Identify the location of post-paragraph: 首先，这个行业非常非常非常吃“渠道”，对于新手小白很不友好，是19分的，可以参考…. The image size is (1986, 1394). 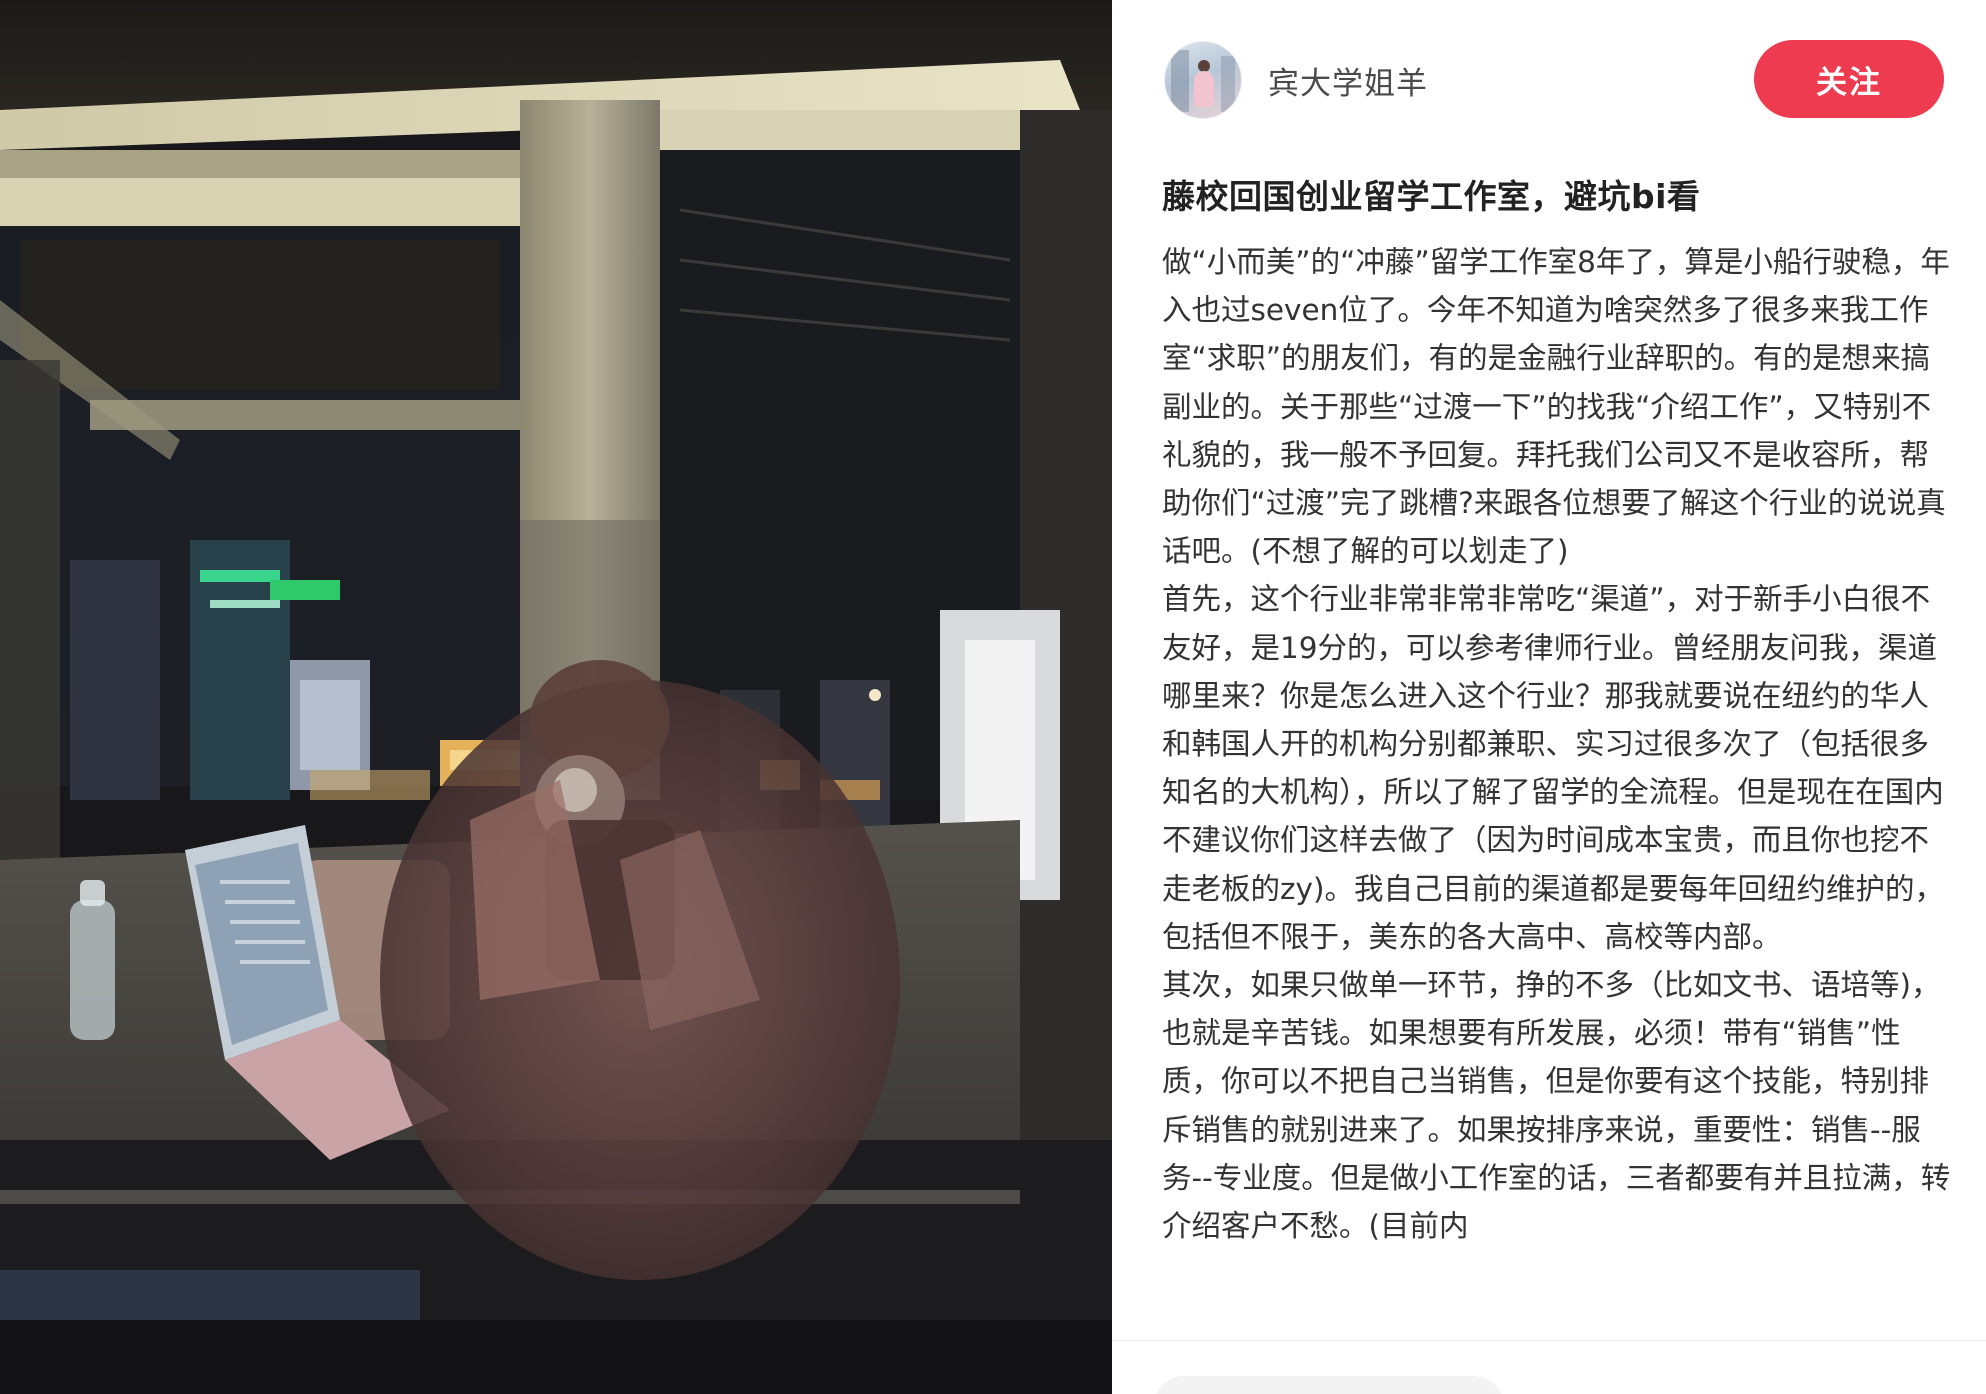
(1553, 768).